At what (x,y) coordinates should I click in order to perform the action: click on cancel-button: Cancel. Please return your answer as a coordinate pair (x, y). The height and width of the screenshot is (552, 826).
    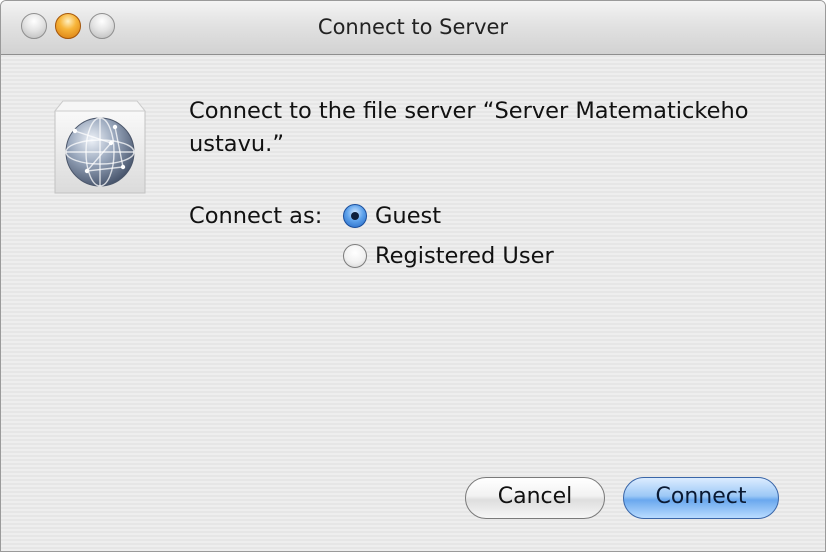
    Looking at the image, I should click on (535, 498).